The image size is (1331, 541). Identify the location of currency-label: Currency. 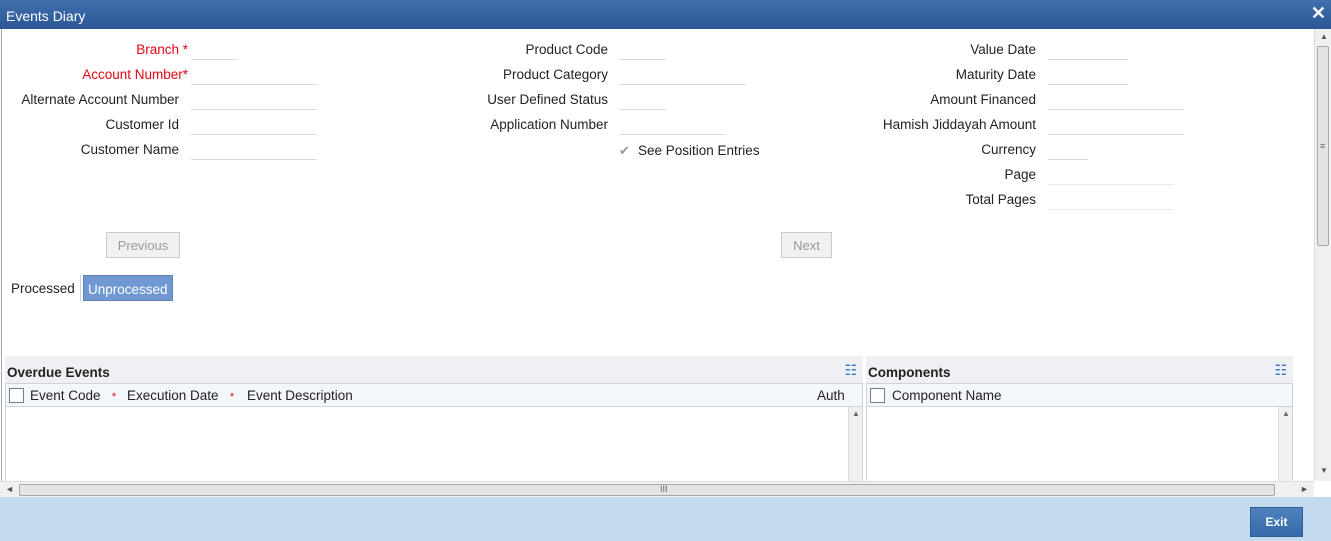
(1008, 149).